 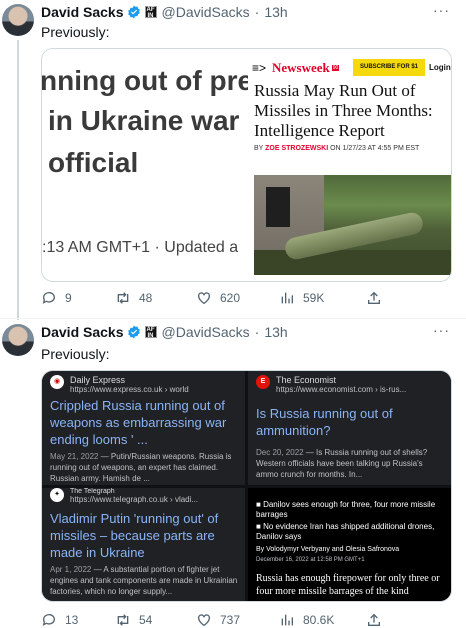 What do you see at coordinates (230, 620) in the screenshot?
I see `like-count: 737` at bounding box center [230, 620].